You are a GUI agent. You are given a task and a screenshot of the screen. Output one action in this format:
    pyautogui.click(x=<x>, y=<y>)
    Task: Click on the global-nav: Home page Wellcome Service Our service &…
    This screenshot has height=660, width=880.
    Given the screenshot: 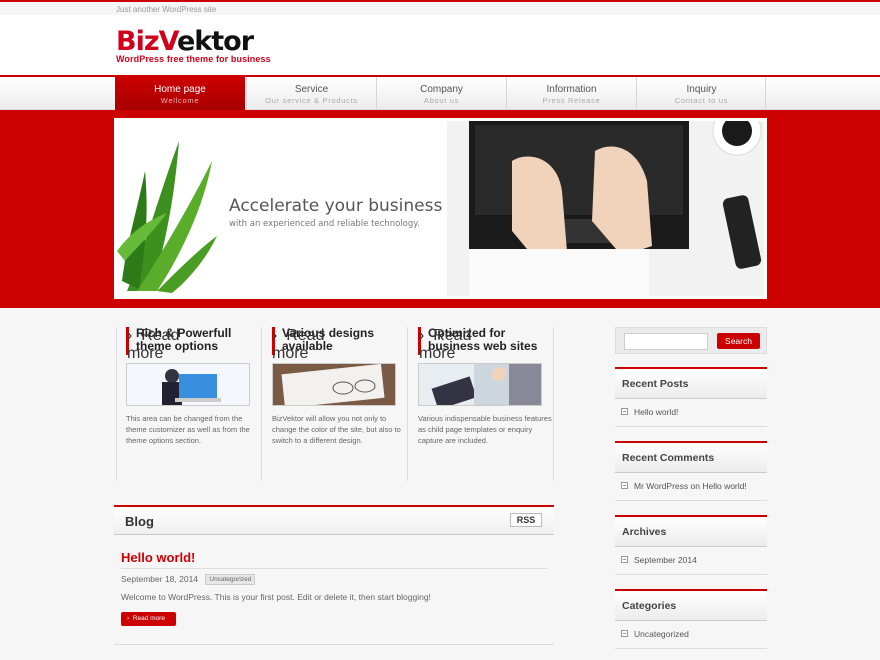 What is the action you would take?
    pyautogui.click(x=440, y=92)
    